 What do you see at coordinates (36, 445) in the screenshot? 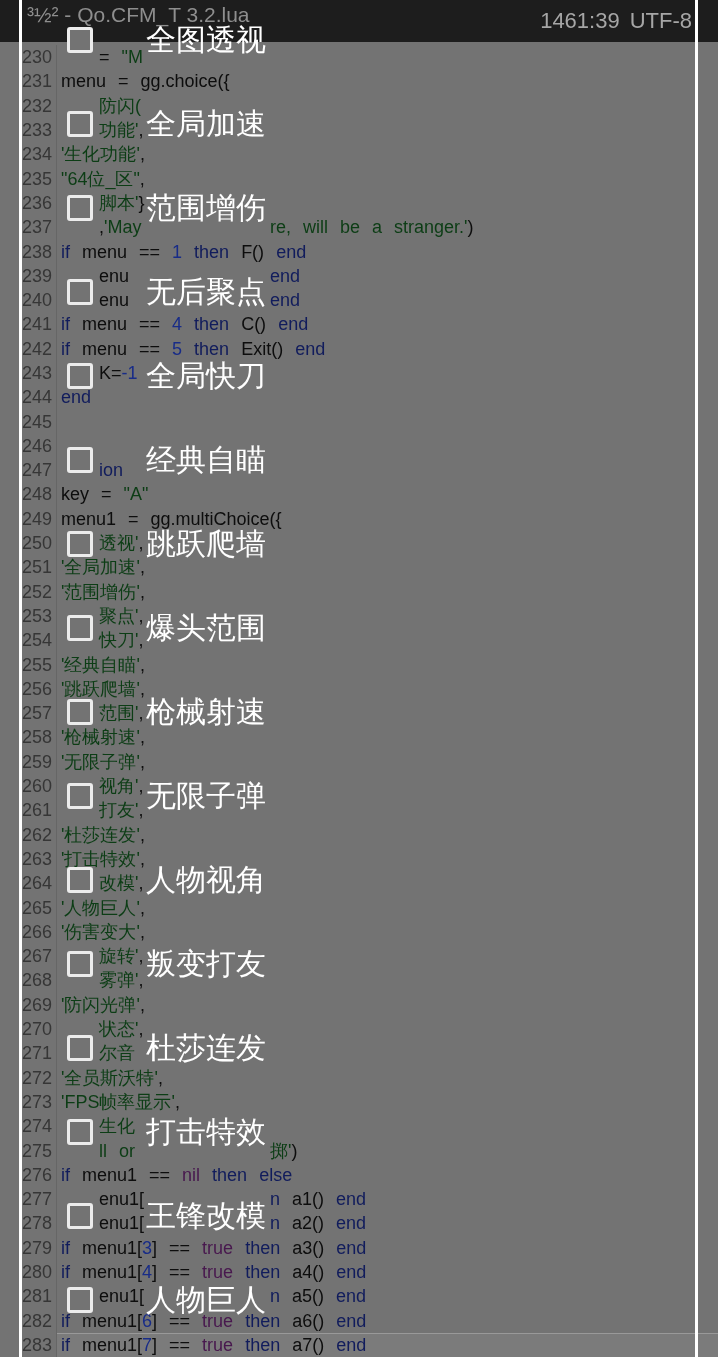
I see `line-number: 246` at bounding box center [36, 445].